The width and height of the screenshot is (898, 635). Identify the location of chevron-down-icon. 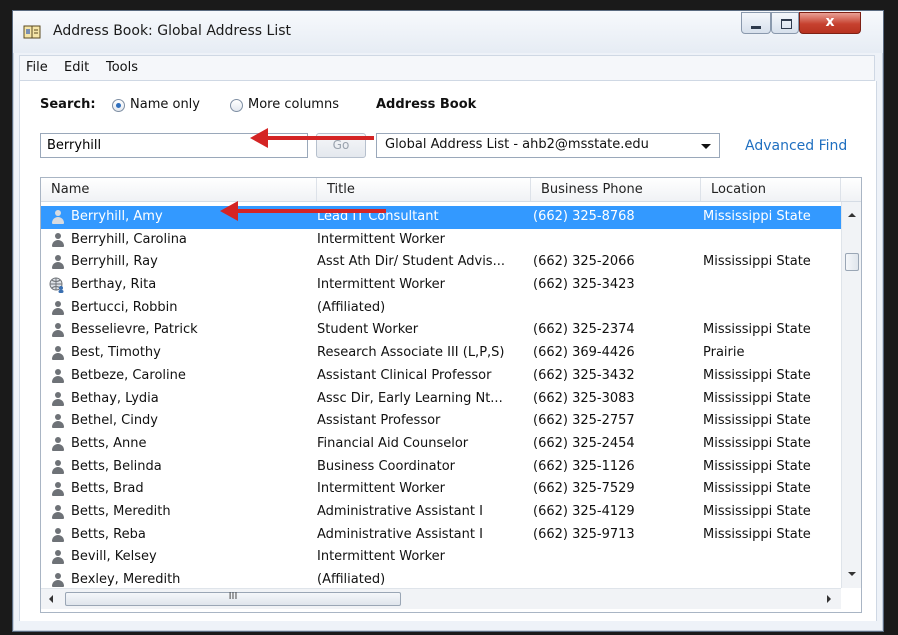
(706, 146).